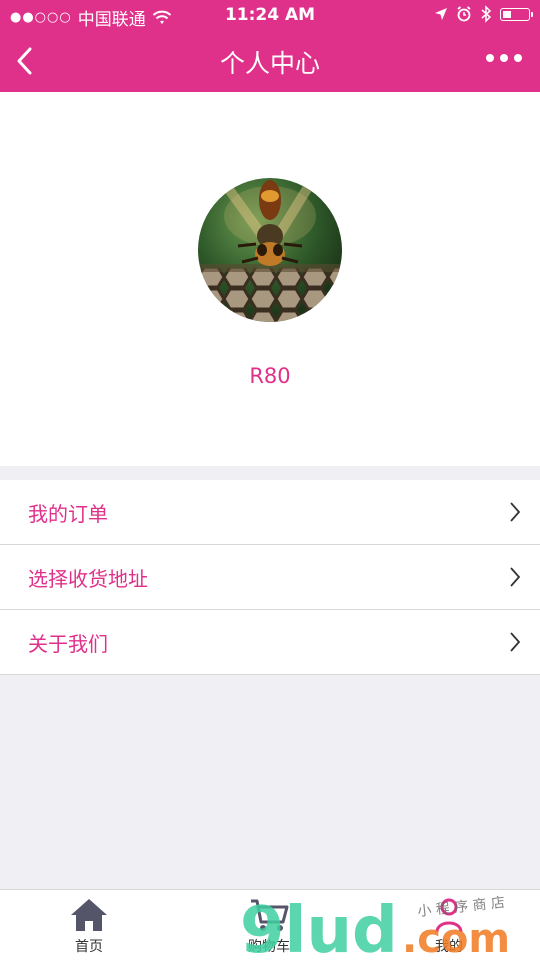  What do you see at coordinates (449, 915) in the screenshot?
I see `user-icon` at bounding box center [449, 915].